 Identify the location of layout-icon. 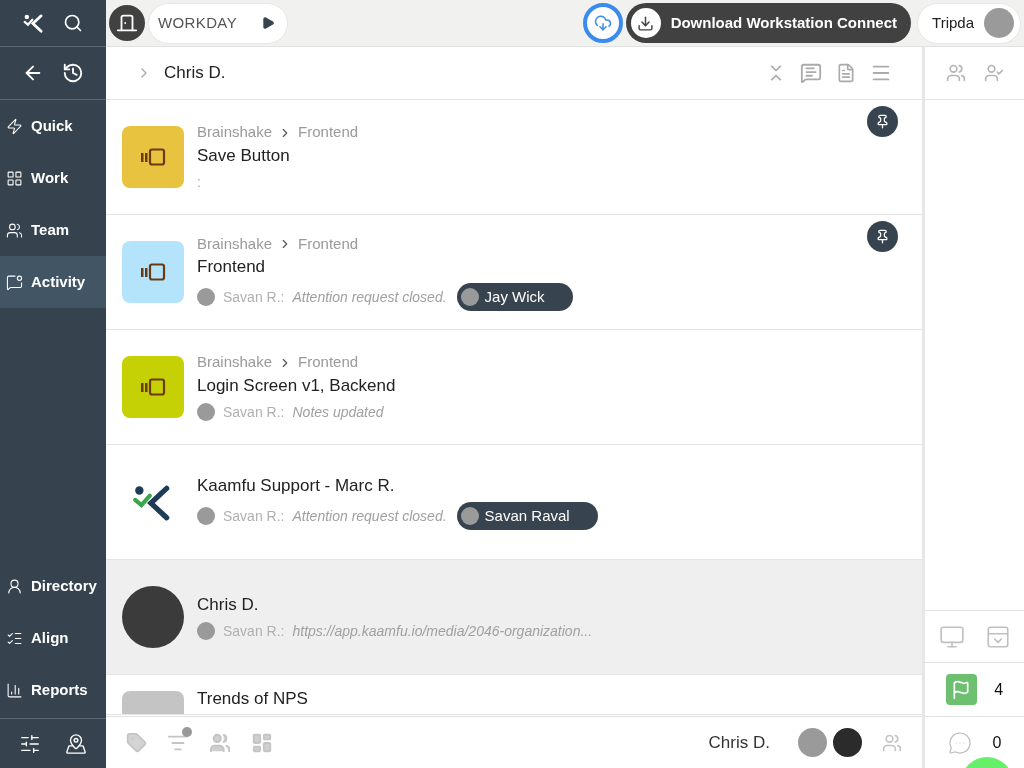
(262, 742).